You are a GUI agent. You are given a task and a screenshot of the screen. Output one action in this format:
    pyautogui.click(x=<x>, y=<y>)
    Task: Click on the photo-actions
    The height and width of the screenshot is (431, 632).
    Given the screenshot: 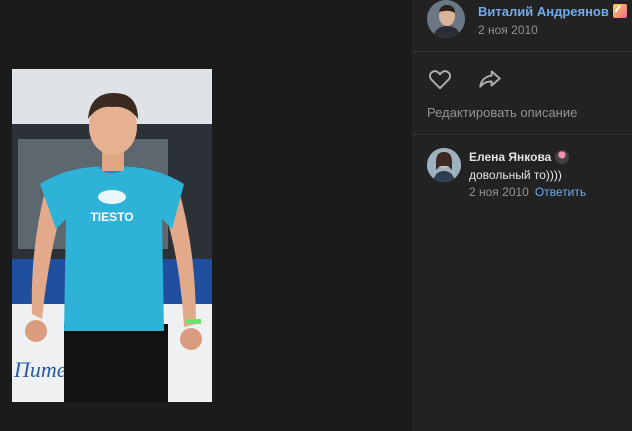 What is the action you would take?
    pyautogui.click(x=527, y=80)
    